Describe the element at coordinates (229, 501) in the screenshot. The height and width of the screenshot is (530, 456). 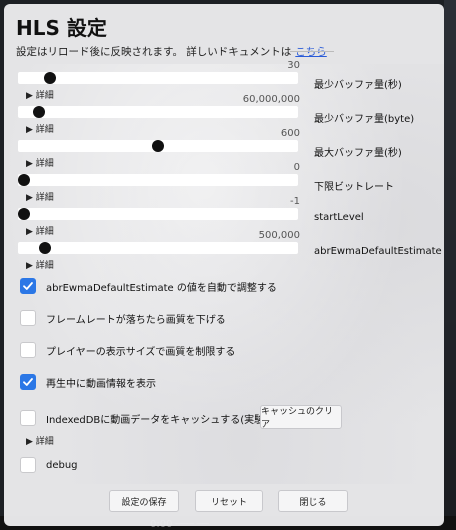
I see `reset-button: リセット` at that location.